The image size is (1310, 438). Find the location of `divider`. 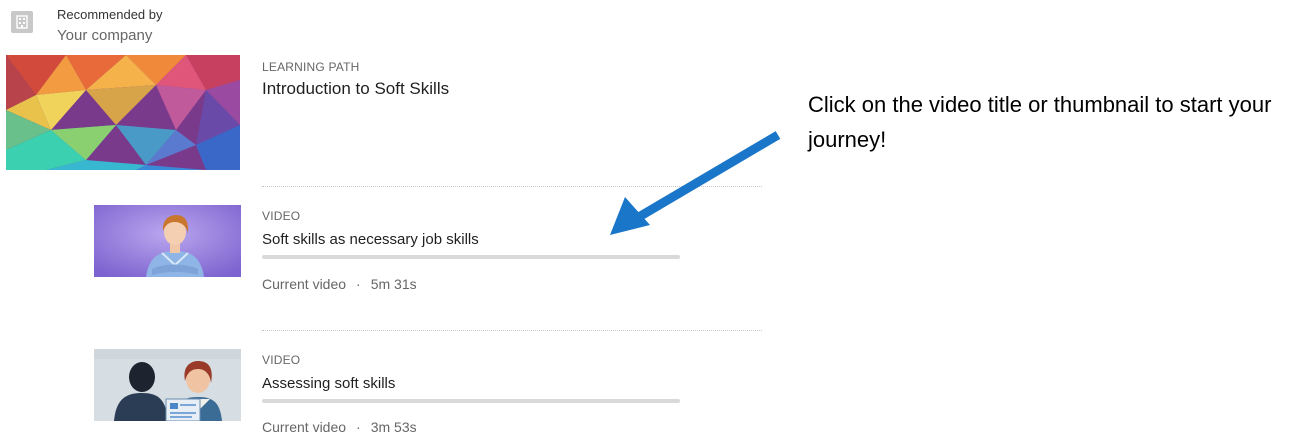

divider is located at coordinates (512, 330).